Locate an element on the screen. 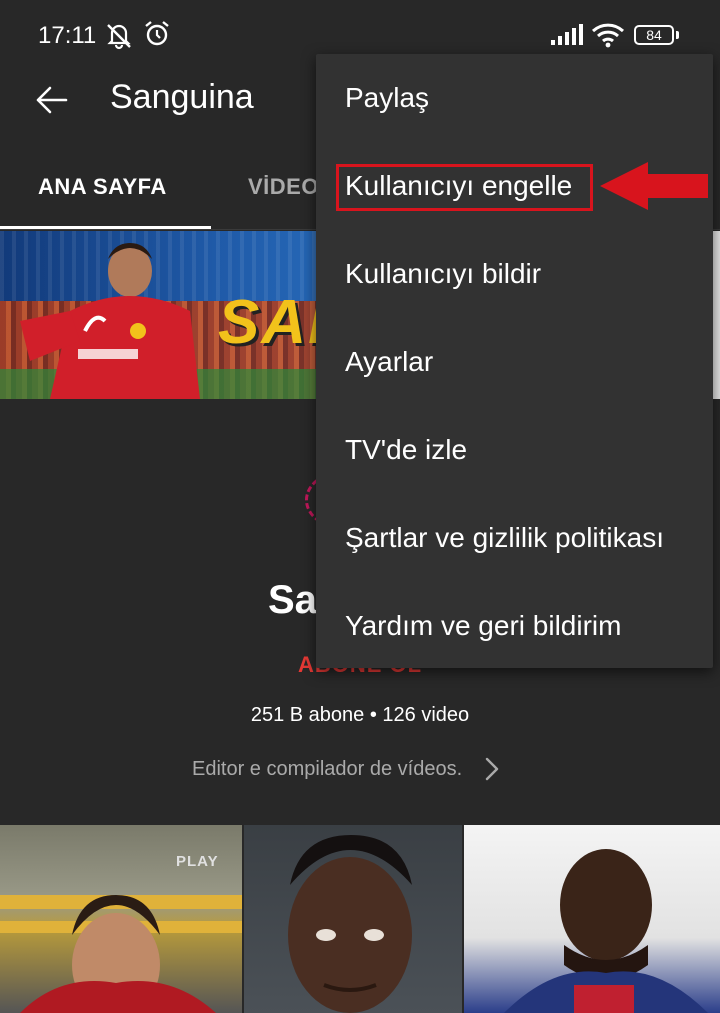 This screenshot has height=1013, width=720. menu-item-label: Yardım ve geri bildirim is located at coordinates (483, 625).